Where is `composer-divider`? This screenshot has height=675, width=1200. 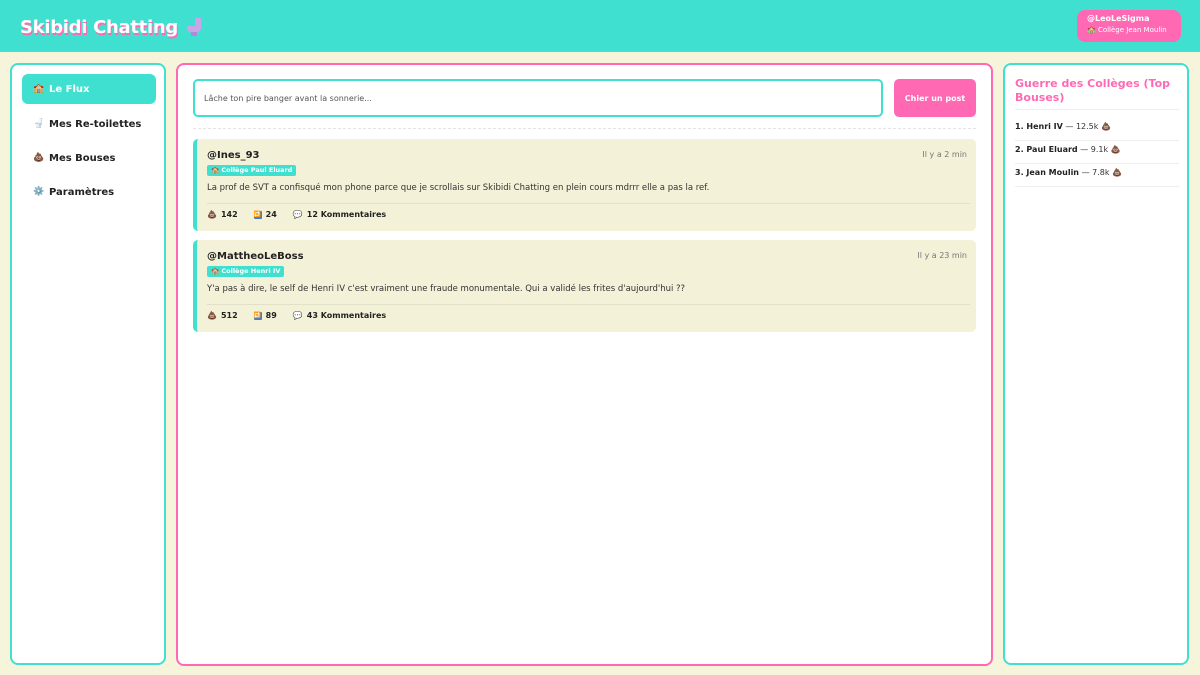
composer-divider is located at coordinates (584, 128).